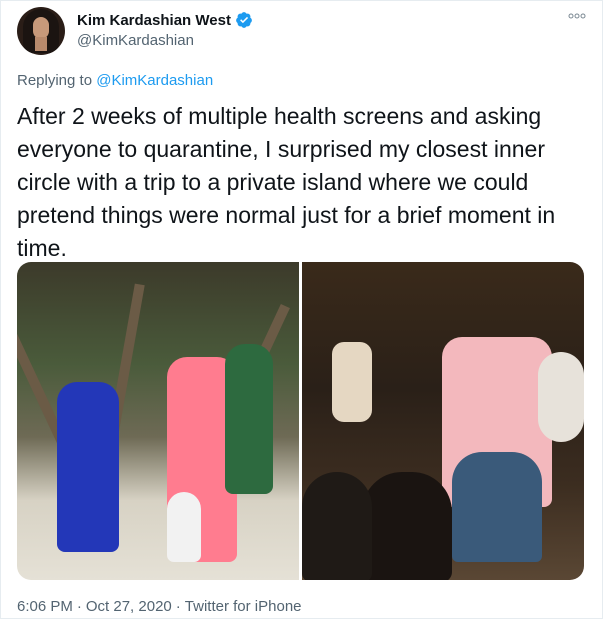 This screenshot has height=619, width=603. What do you see at coordinates (154, 80) in the screenshot?
I see `replying-to-mention: @KimKardashian` at bounding box center [154, 80].